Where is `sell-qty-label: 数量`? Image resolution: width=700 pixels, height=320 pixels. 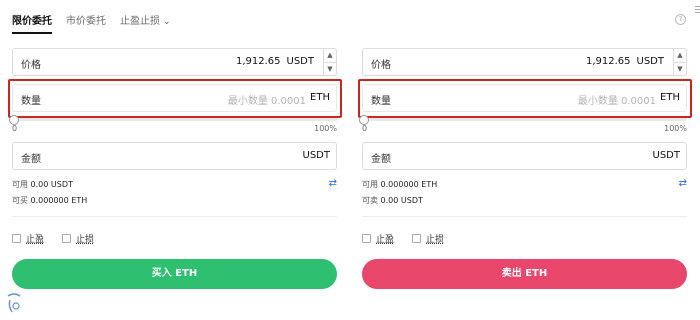 sell-qty-label: 数量 is located at coordinates (381, 101).